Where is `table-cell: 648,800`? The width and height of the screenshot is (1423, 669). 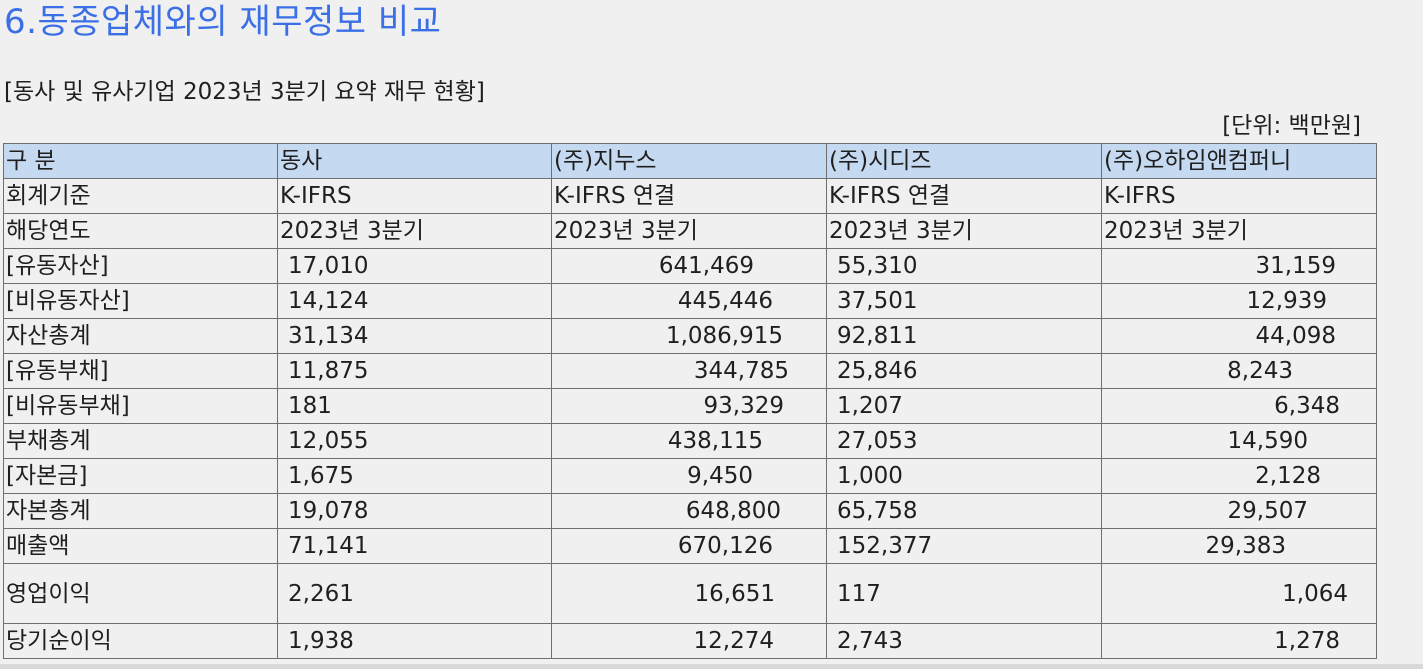 table-cell: 648,800 is located at coordinates (689, 511).